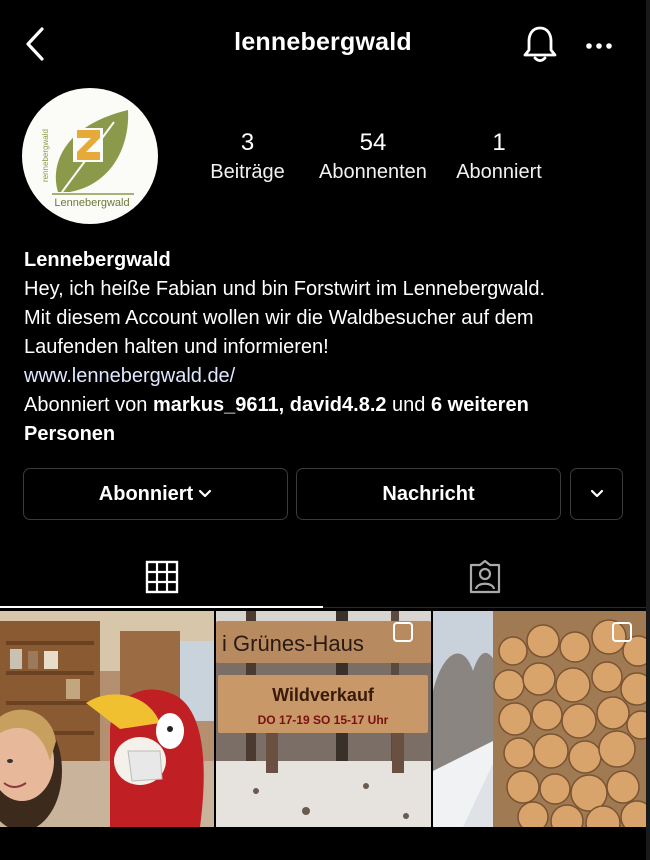 This screenshot has height=860, width=650. I want to click on message-button: Nachricht, so click(428, 494).